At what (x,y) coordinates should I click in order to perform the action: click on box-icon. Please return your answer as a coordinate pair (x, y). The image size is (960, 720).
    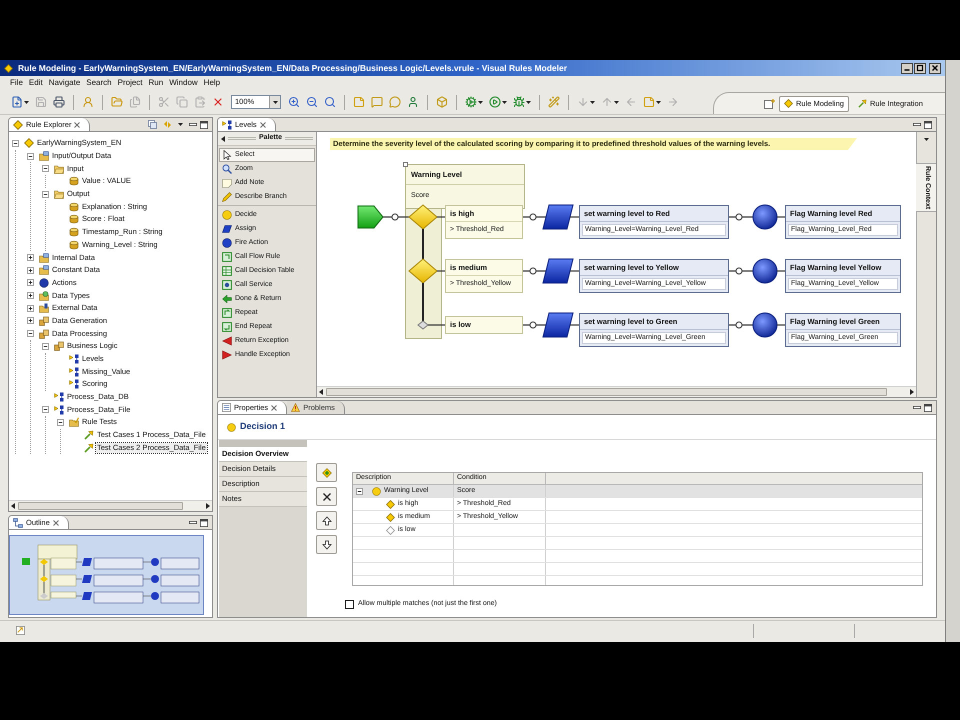
    Looking at the image, I should click on (44, 333).